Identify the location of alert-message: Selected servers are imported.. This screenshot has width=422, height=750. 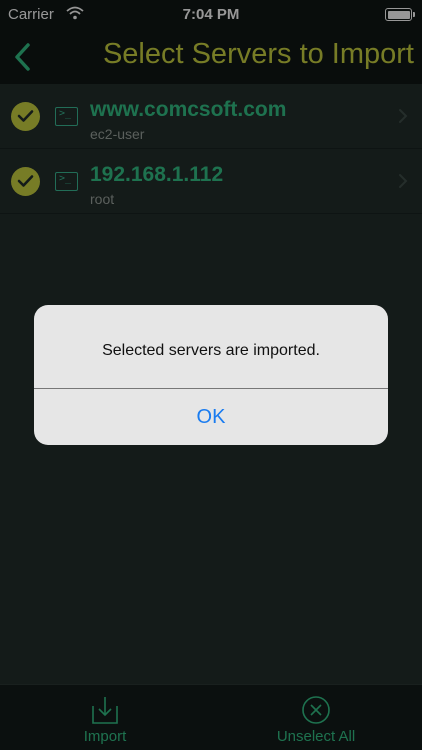
(211, 350).